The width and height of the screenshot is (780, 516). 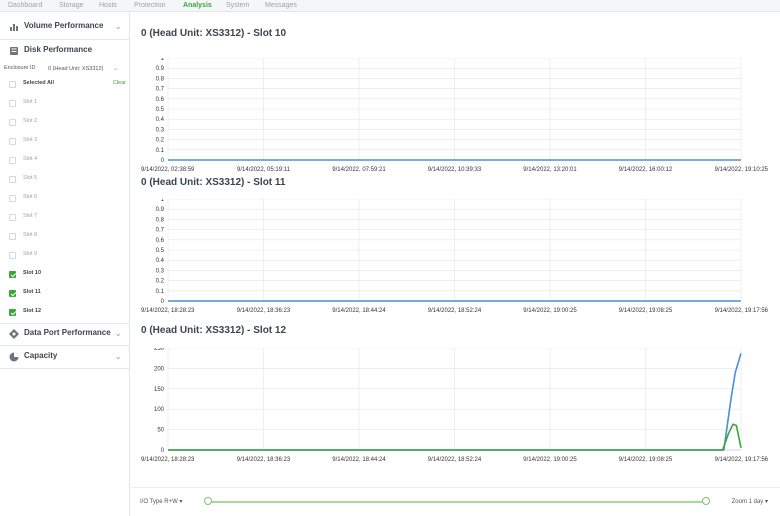 I want to click on select-all-checkbox, so click(x=12, y=84).